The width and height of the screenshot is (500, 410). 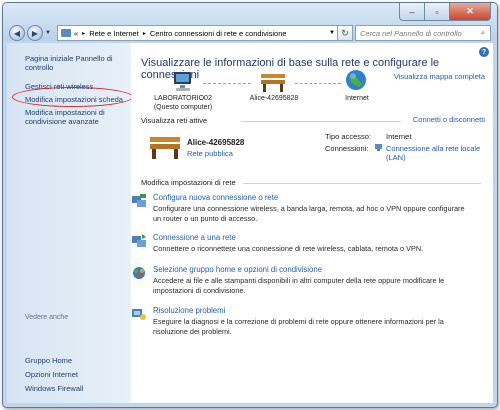 I want to click on see-also-firewall: Windows Firewall, so click(x=77, y=388).